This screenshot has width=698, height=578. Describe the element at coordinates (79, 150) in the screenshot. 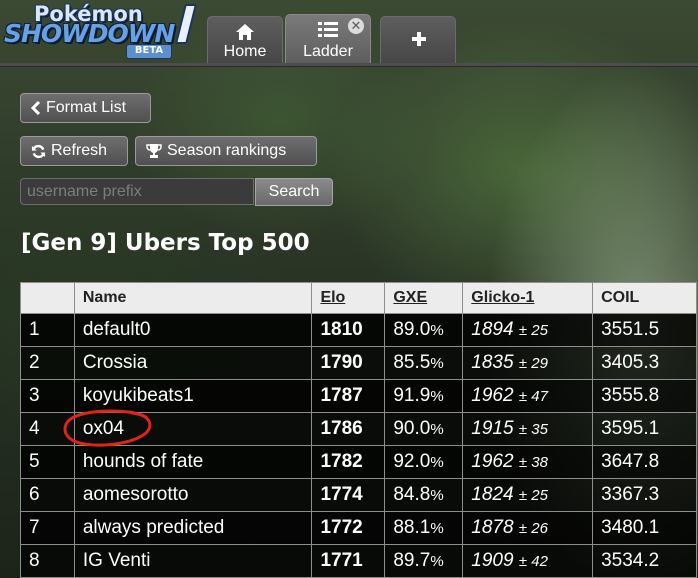

I see `refresh-label: Refresh` at that location.